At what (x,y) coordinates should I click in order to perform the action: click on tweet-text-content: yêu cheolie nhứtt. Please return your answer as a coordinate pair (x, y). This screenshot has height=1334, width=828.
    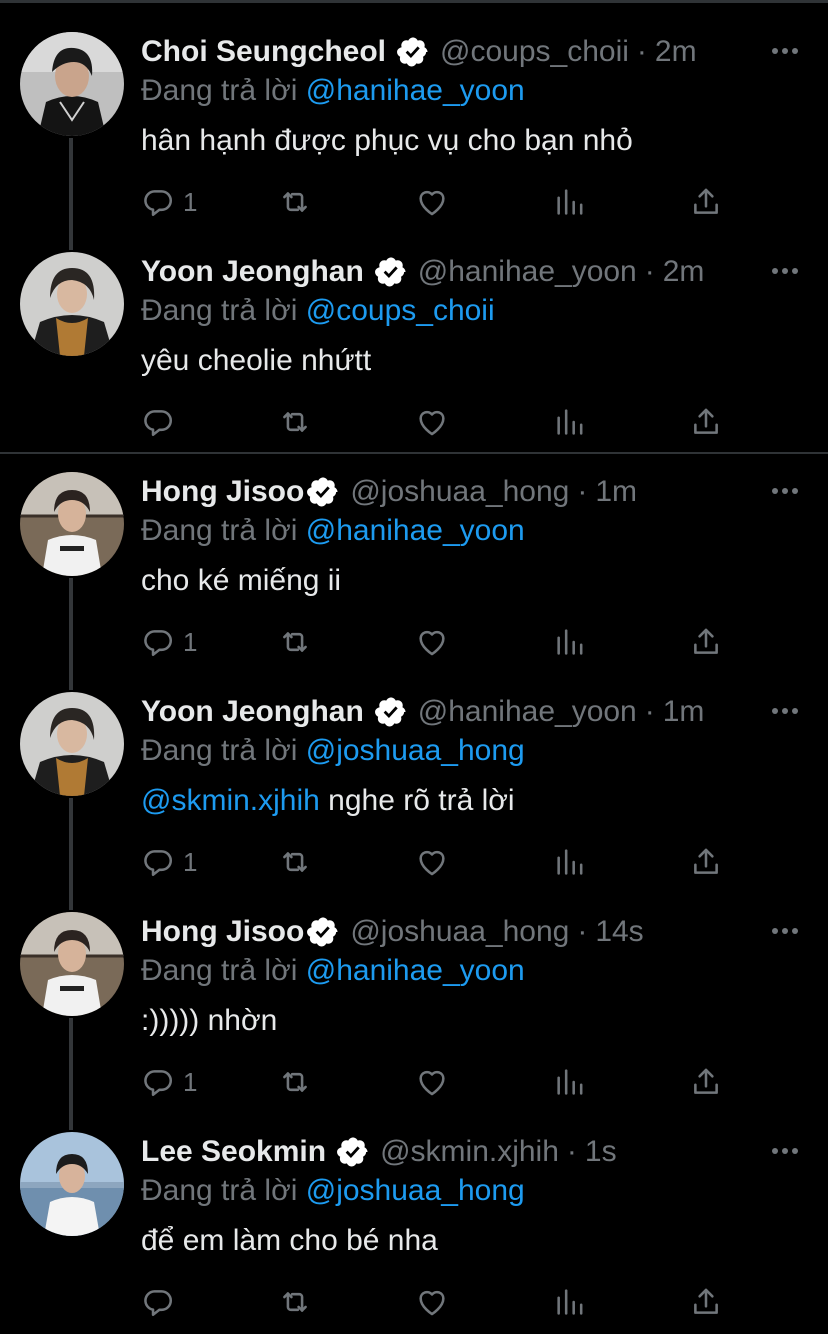
    Looking at the image, I should click on (256, 360).